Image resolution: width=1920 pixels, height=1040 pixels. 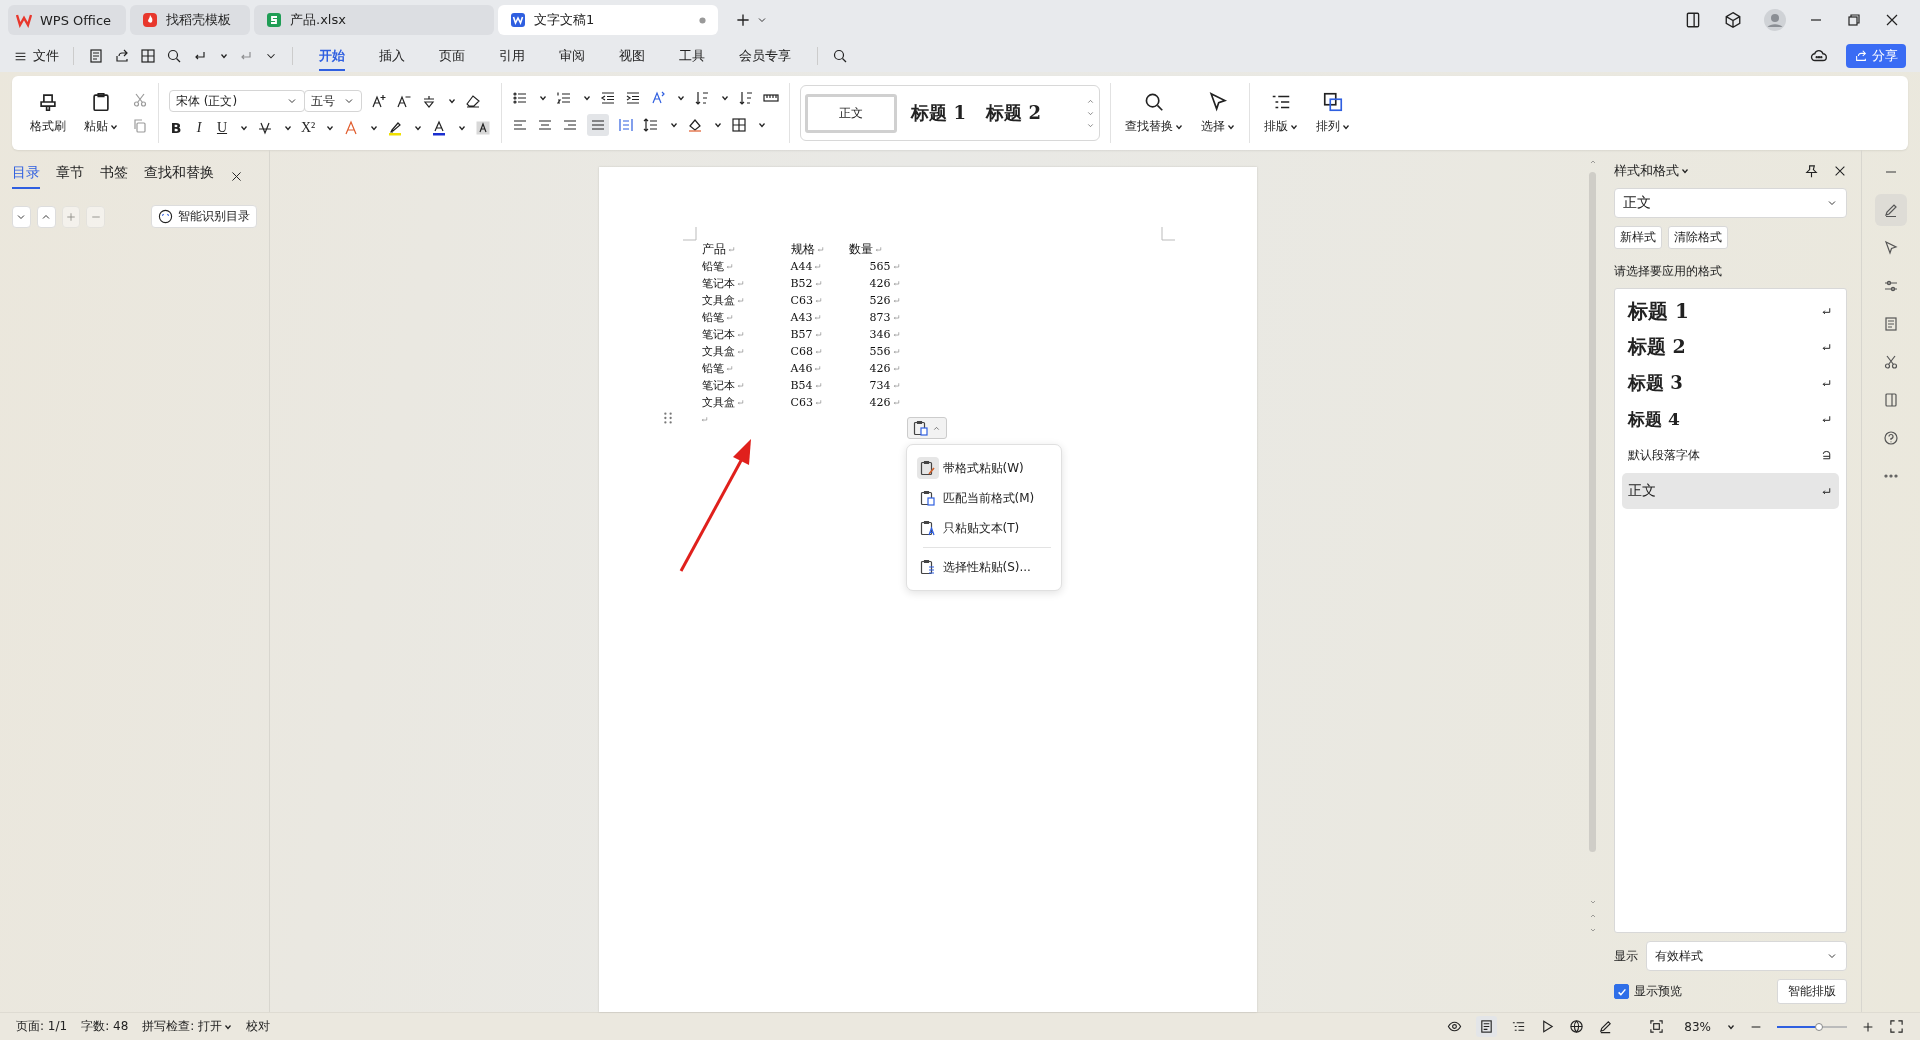 What do you see at coordinates (801, 318) in the screenshot?
I see `table-cell-text: A43` at bounding box center [801, 318].